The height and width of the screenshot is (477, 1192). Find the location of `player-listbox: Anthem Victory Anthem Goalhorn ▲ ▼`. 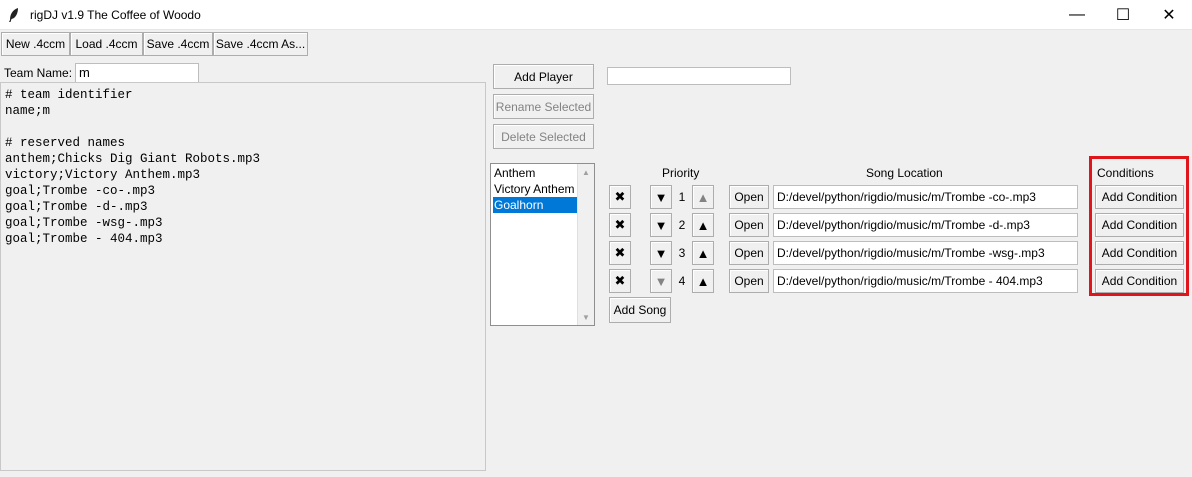

player-listbox: Anthem Victory Anthem Goalhorn ▲ ▼ is located at coordinates (542, 244).